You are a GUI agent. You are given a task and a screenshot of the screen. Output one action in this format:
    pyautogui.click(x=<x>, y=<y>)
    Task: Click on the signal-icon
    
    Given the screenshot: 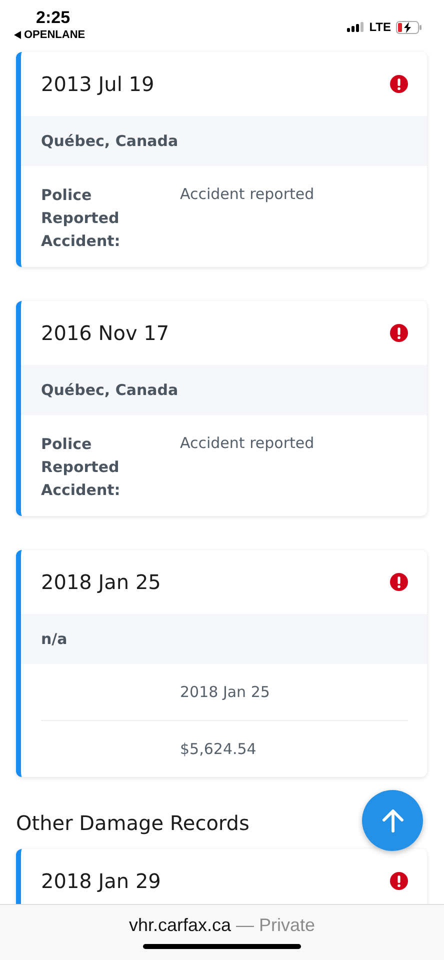 What is the action you would take?
    pyautogui.click(x=355, y=27)
    